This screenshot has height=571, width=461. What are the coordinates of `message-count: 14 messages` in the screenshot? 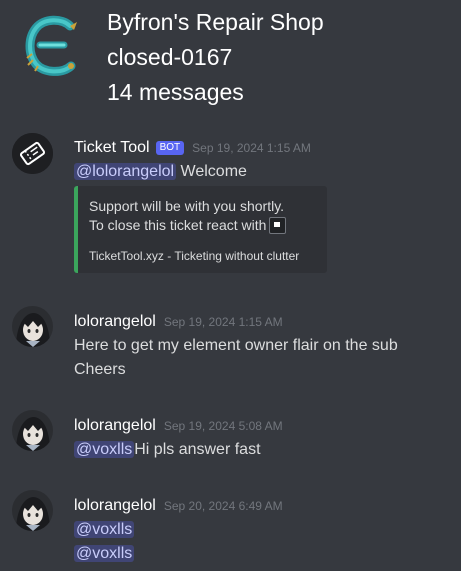 It's located at (175, 92).